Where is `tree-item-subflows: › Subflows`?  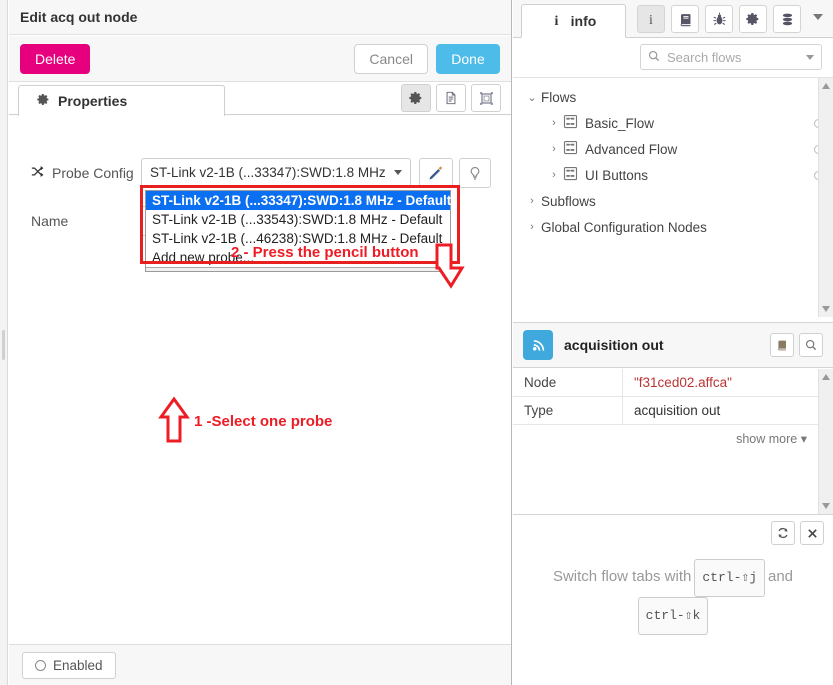 tree-item-subflows: › Subflows is located at coordinates (678, 201).